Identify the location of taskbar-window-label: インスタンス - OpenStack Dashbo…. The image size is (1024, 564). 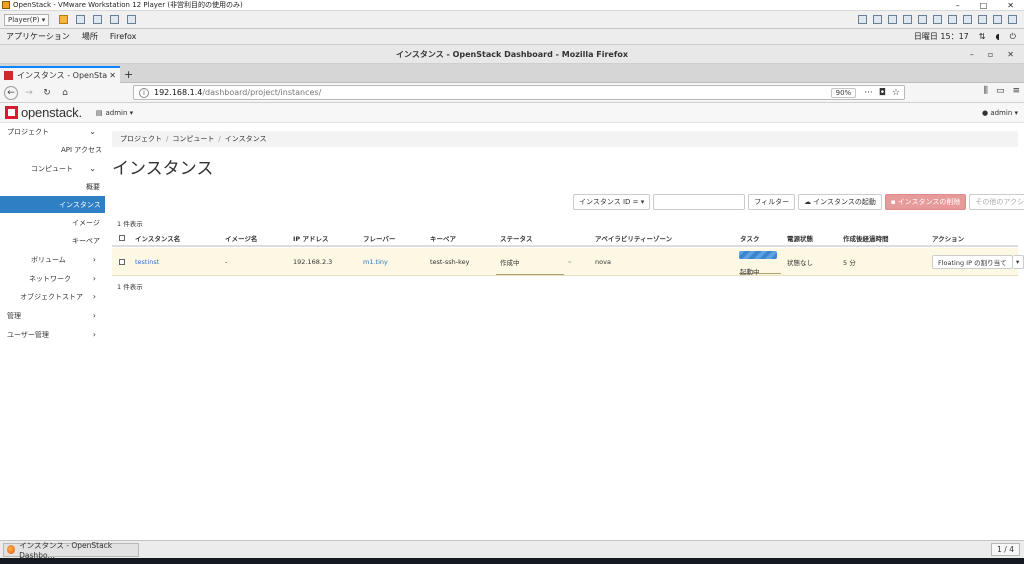
(66, 550).